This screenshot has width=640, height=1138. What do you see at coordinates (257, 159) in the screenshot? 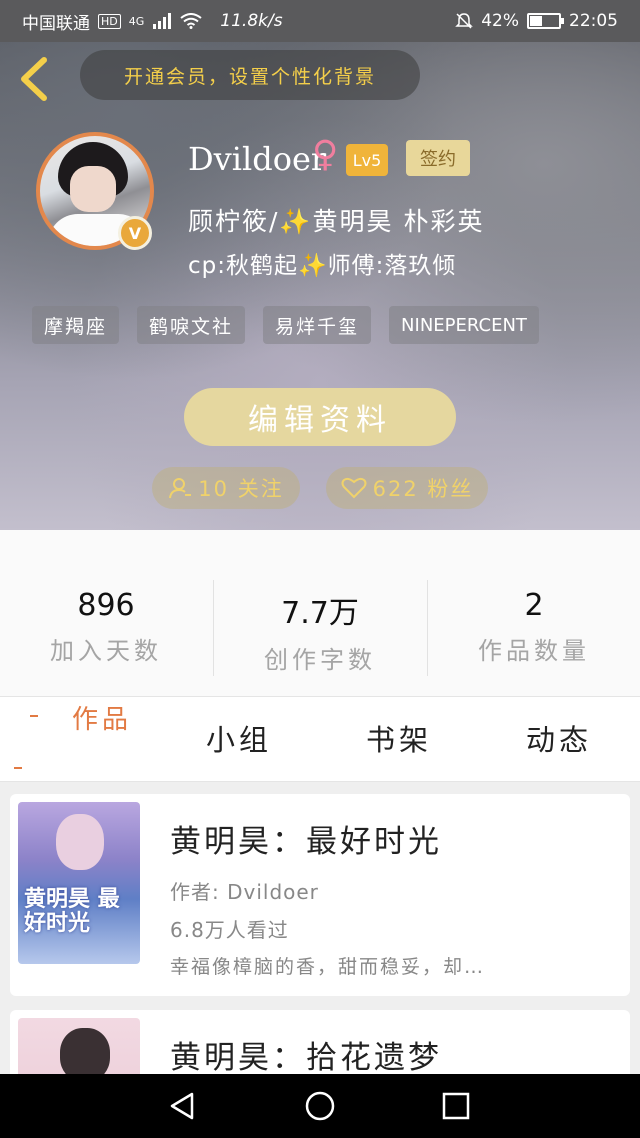
I see `username: Dvildoer` at bounding box center [257, 159].